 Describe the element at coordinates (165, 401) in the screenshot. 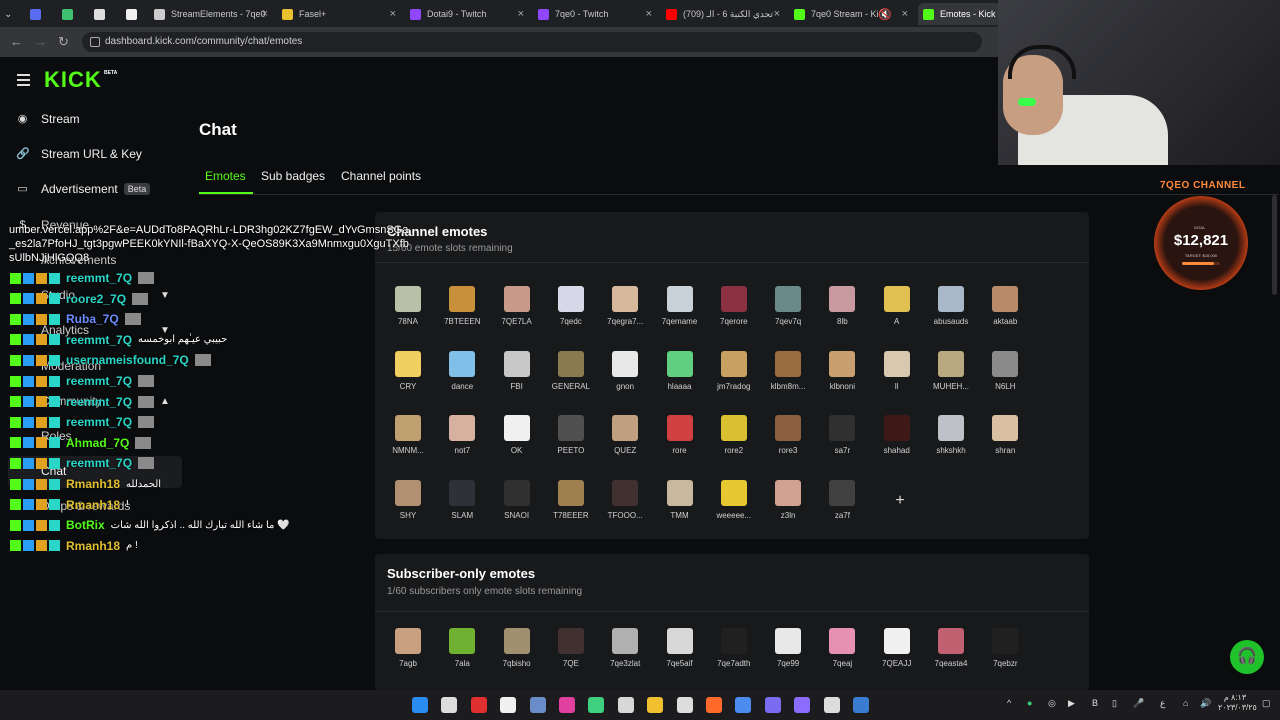

I see `chevron-up-icon: ▲` at that location.